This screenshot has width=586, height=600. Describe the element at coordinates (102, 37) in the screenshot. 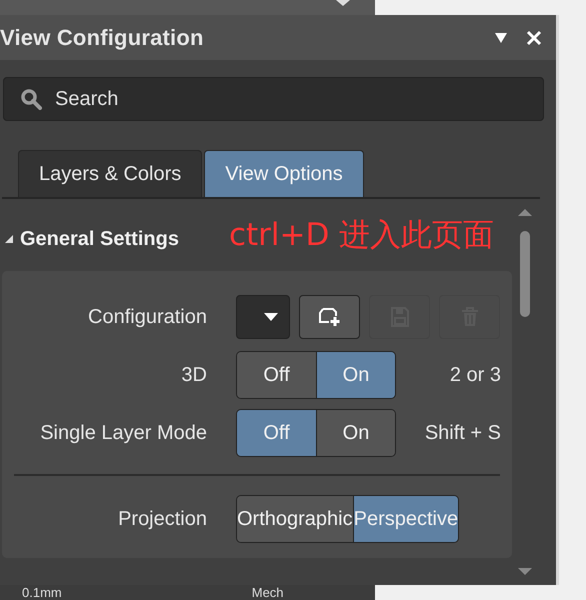

I see `window-title: View Configuration` at that location.